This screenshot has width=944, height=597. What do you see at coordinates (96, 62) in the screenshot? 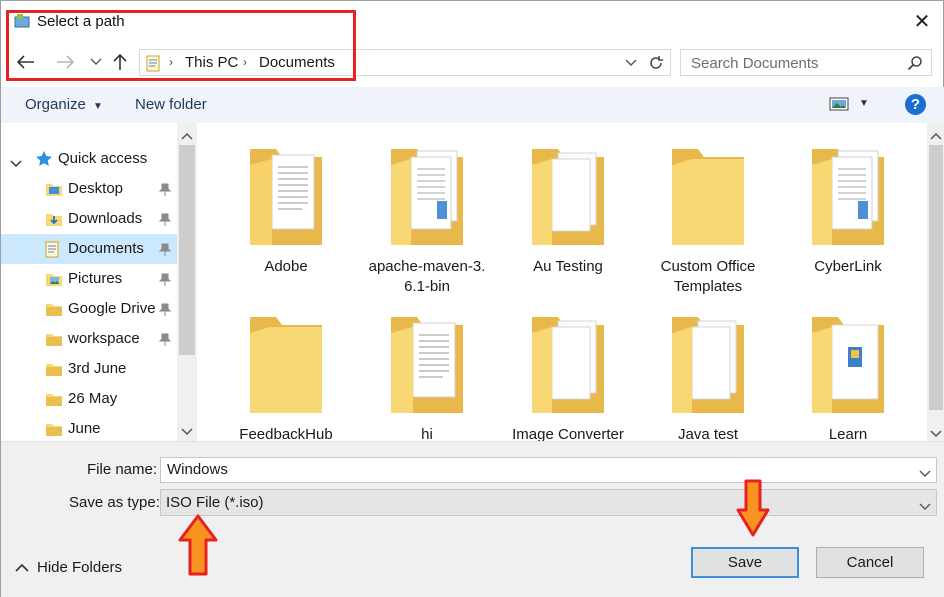
I see `recent-locations-chevron-icon` at bounding box center [96, 62].